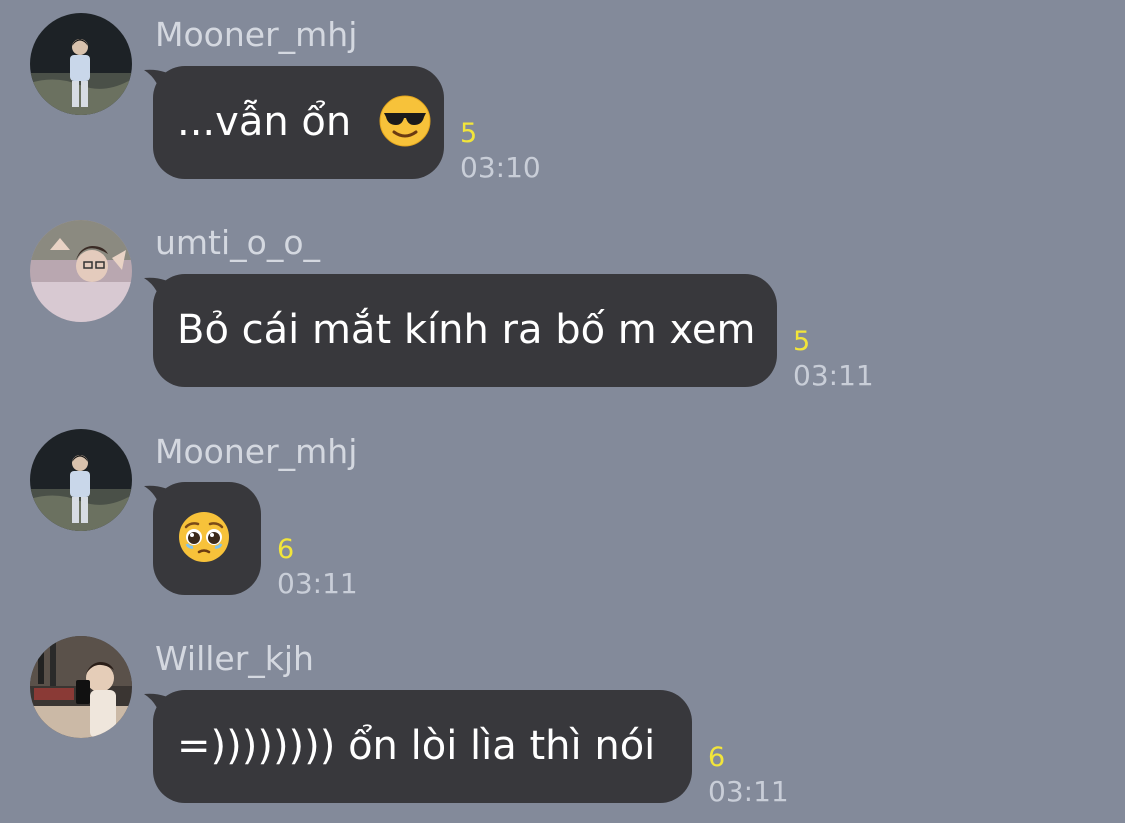  I want to click on message-bubble: ...vẫn ổn, so click(298, 122).